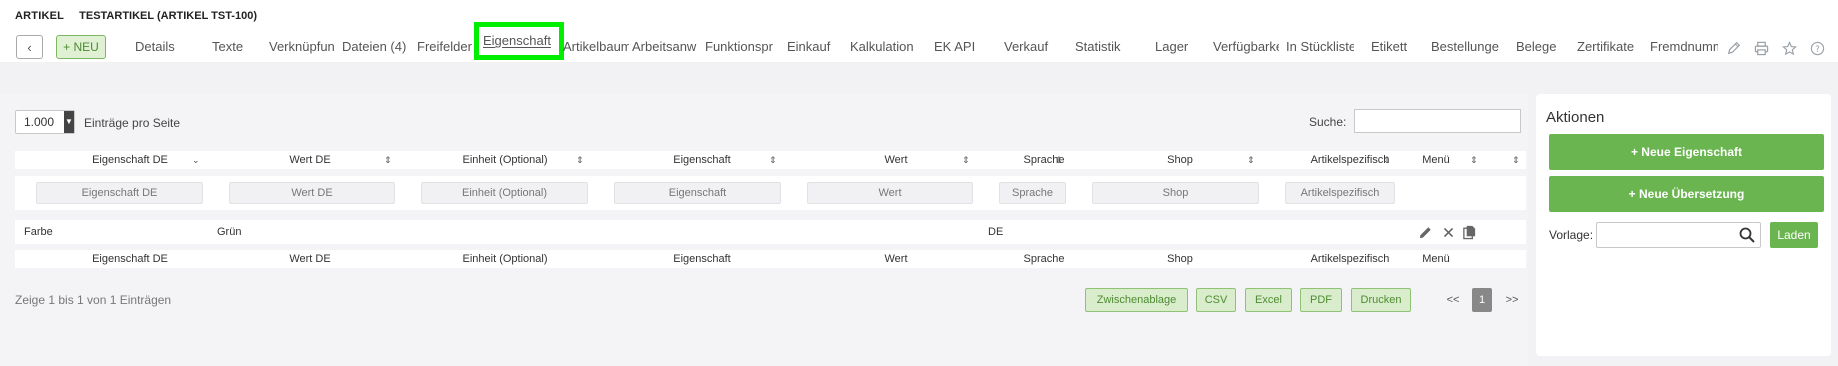 The width and height of the screenshot is (1838, 366). Describe the element at coordinates (231, 47) in the screenshot. I see `tab-texte: Texte` at that location.